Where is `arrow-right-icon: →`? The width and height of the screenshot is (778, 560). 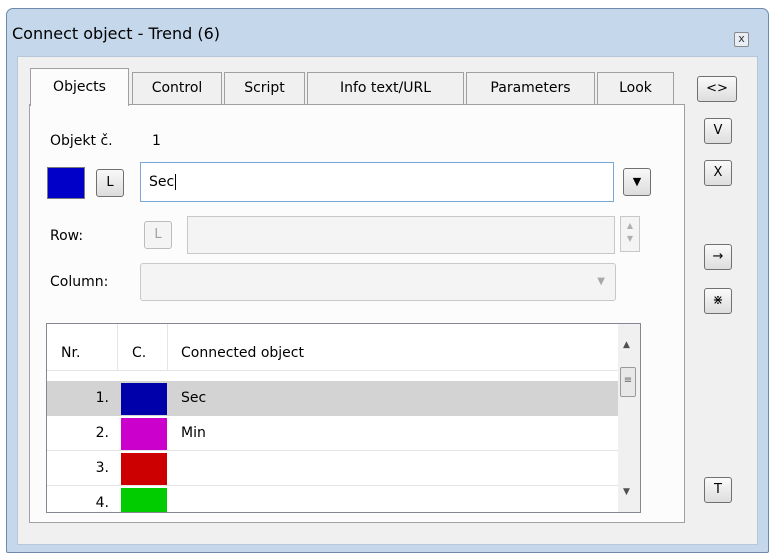 arrow-right-icon: → is located at coordinates (718, 257).